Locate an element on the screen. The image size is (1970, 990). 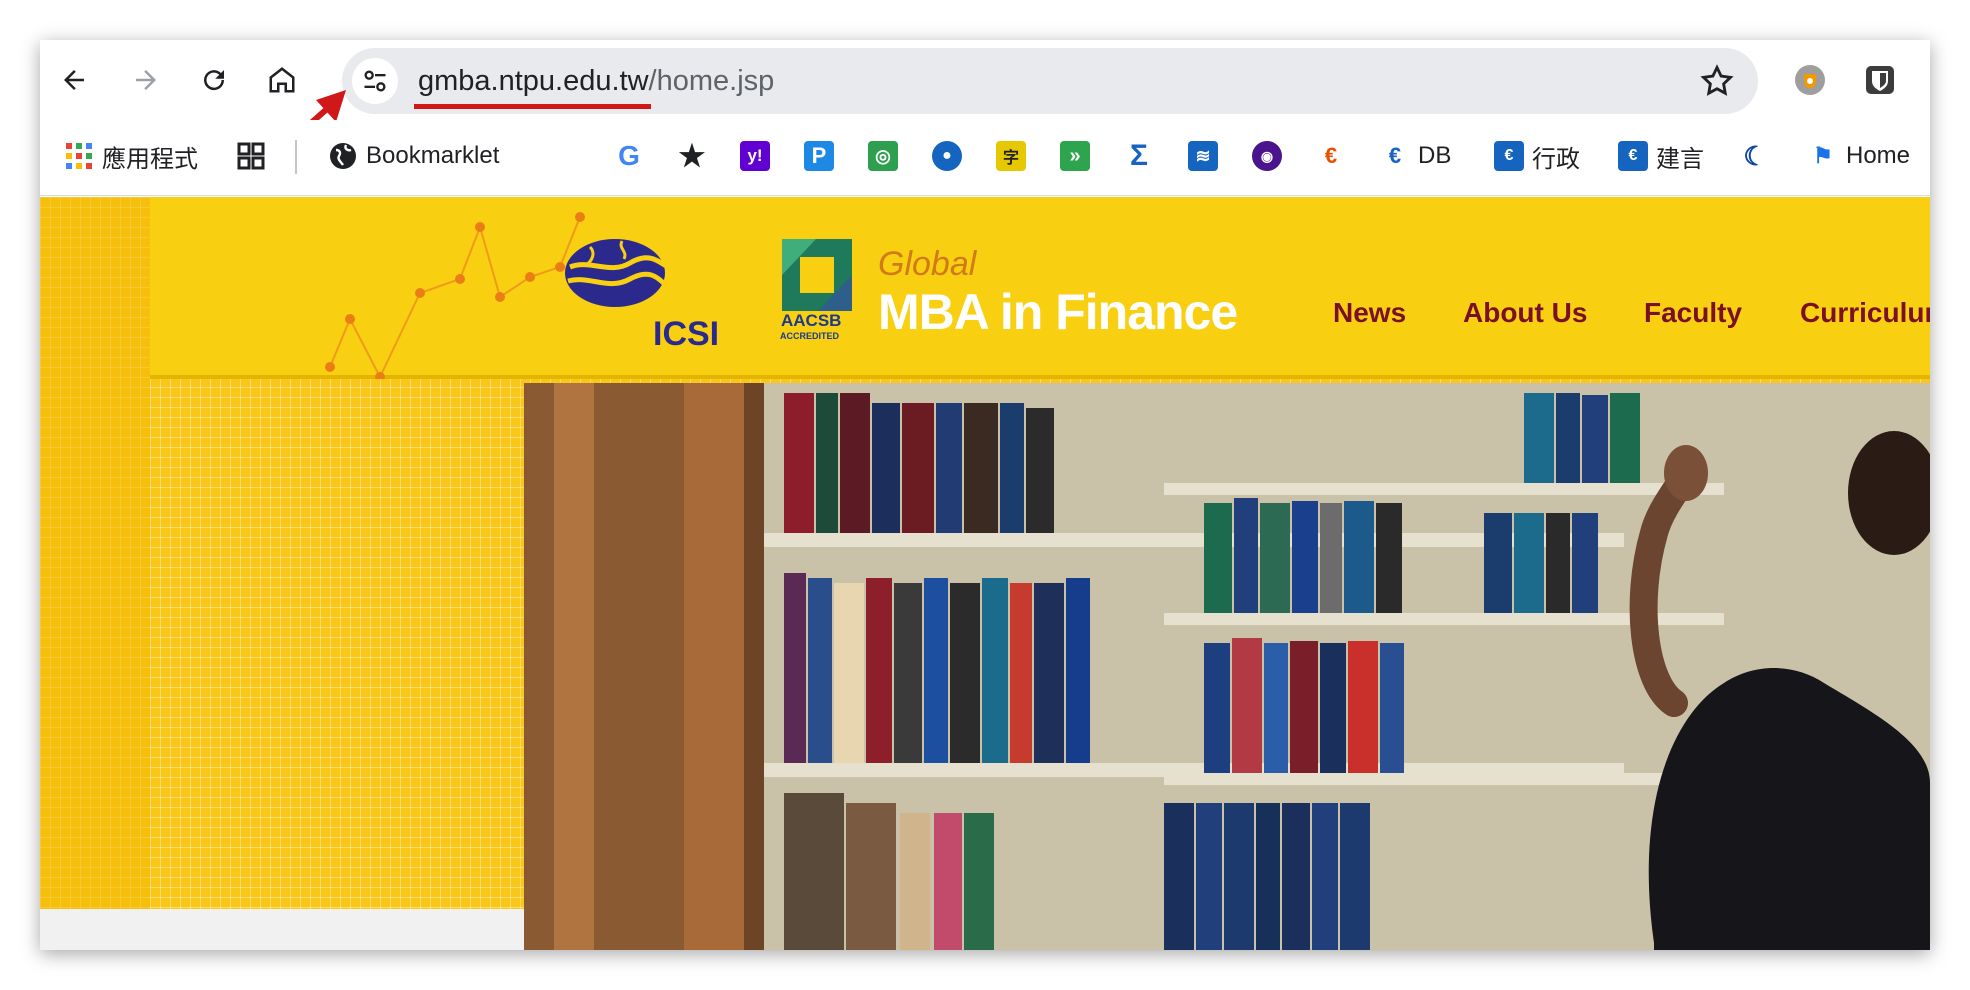
bookmark-starred: ★ is located at coordinates (692, 156).